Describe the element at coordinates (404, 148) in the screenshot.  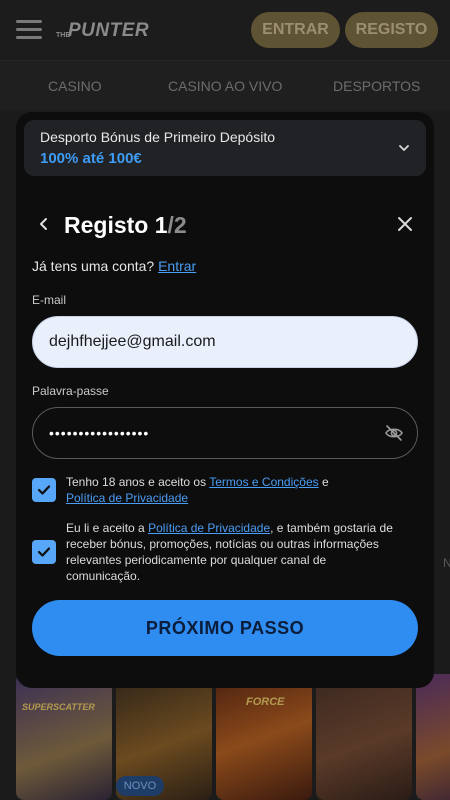
I see `chevron-down-icon` at that location.